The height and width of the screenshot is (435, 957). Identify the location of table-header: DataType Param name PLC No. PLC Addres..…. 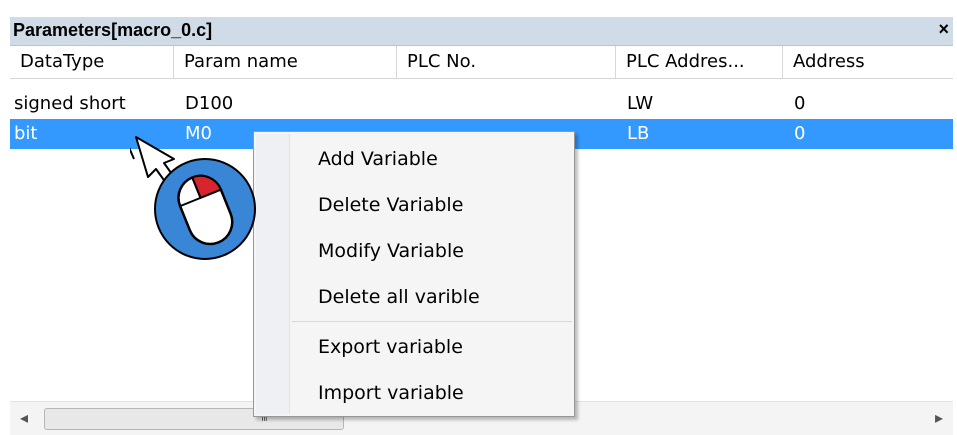
(481, 62).